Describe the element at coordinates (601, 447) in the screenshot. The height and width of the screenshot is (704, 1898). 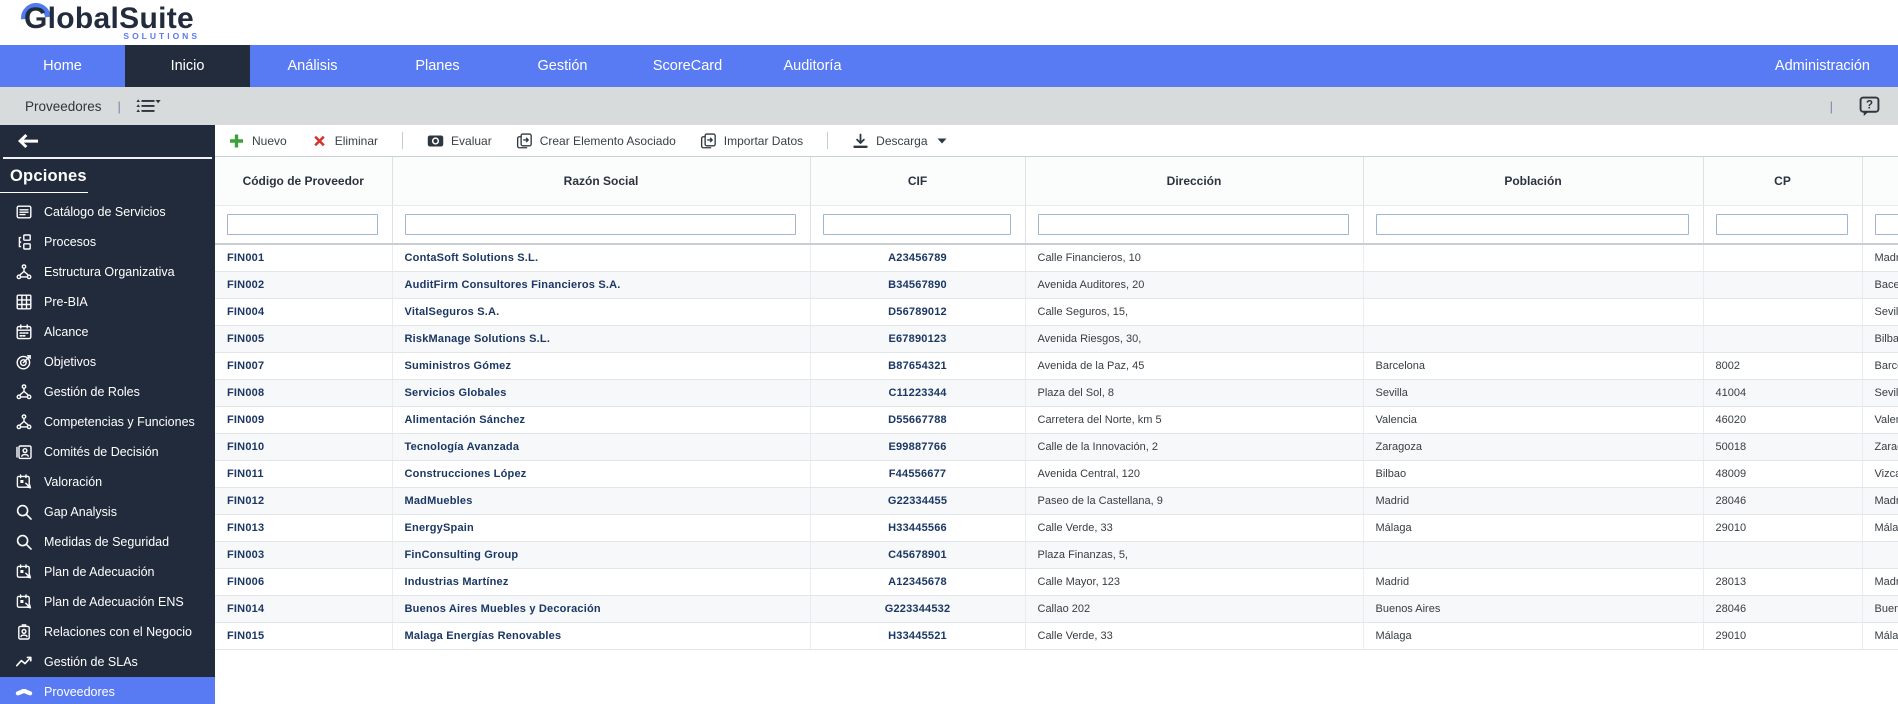
I see `cell-razon-social: Tecnología Avanzada` at that location.